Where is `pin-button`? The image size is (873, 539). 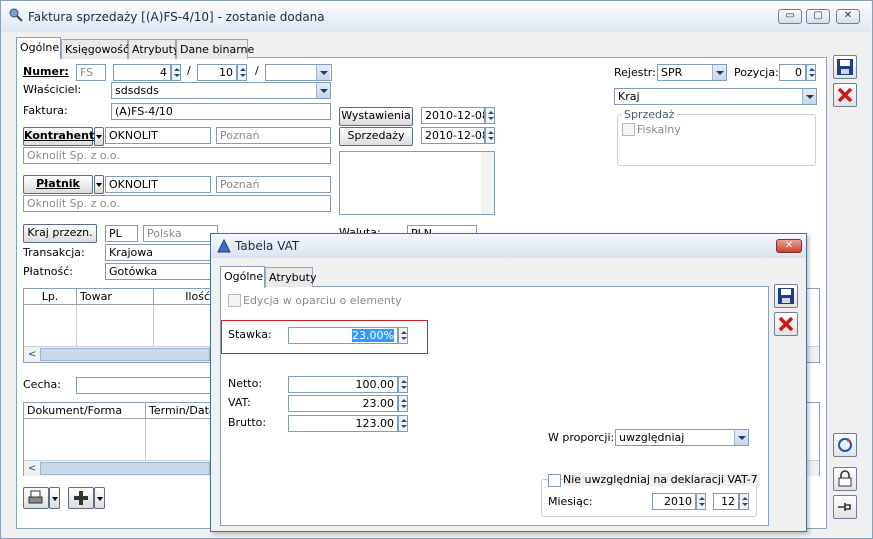
pin-button is located at coordinates (845, 507).